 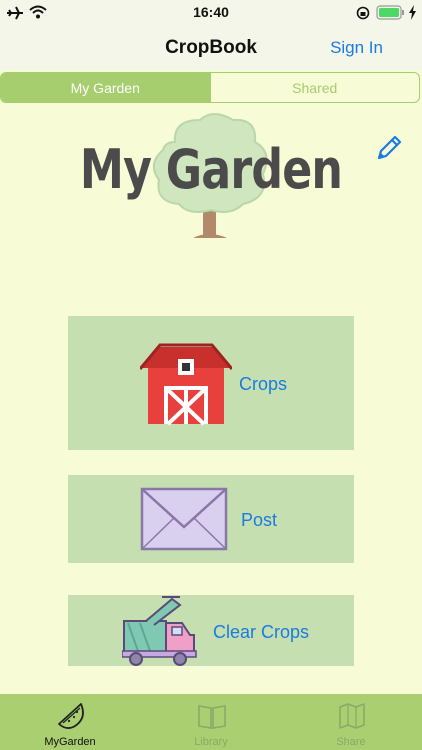 What do you see at coordinates (186, 384) in the screenshot?
I see `barn-icon` at bounding box center [186, 384].